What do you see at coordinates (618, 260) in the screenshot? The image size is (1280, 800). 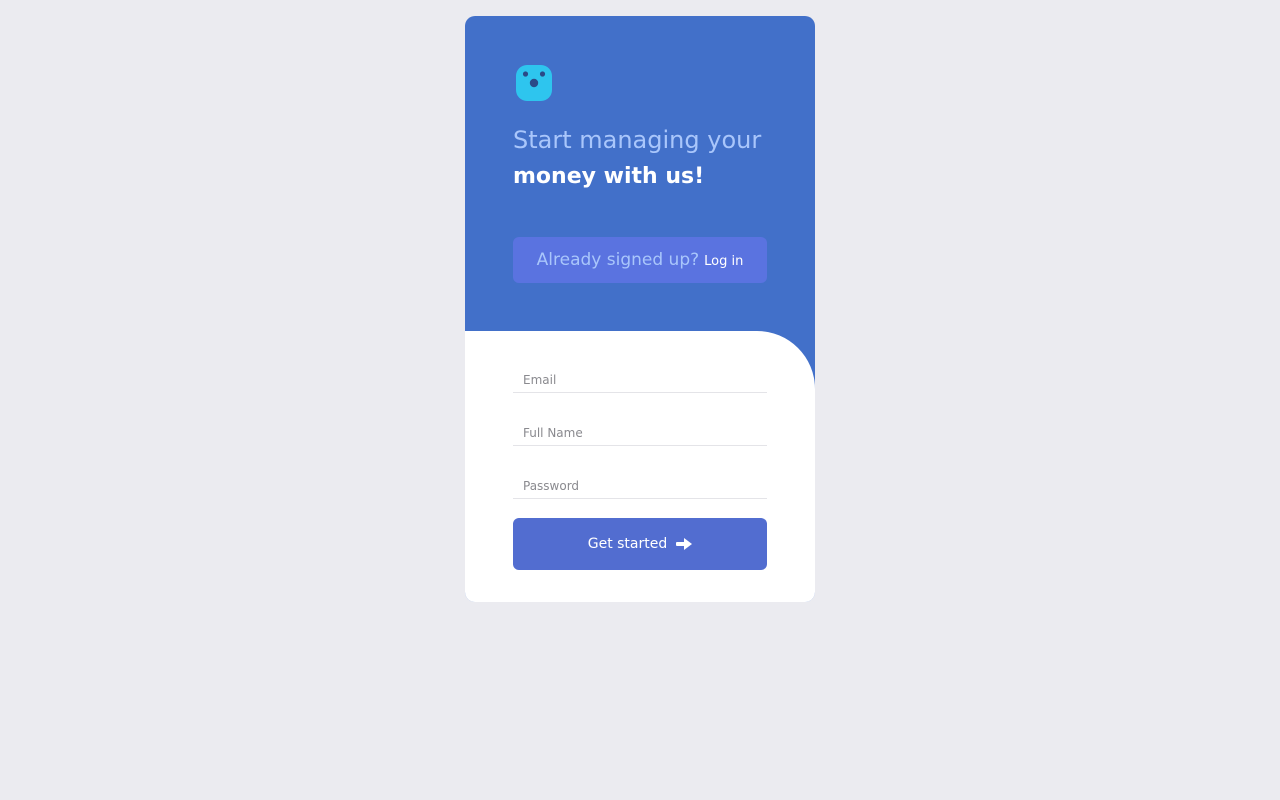 I see `already-signed-up-text: Already signed up?` at bounding box center [618, 260].